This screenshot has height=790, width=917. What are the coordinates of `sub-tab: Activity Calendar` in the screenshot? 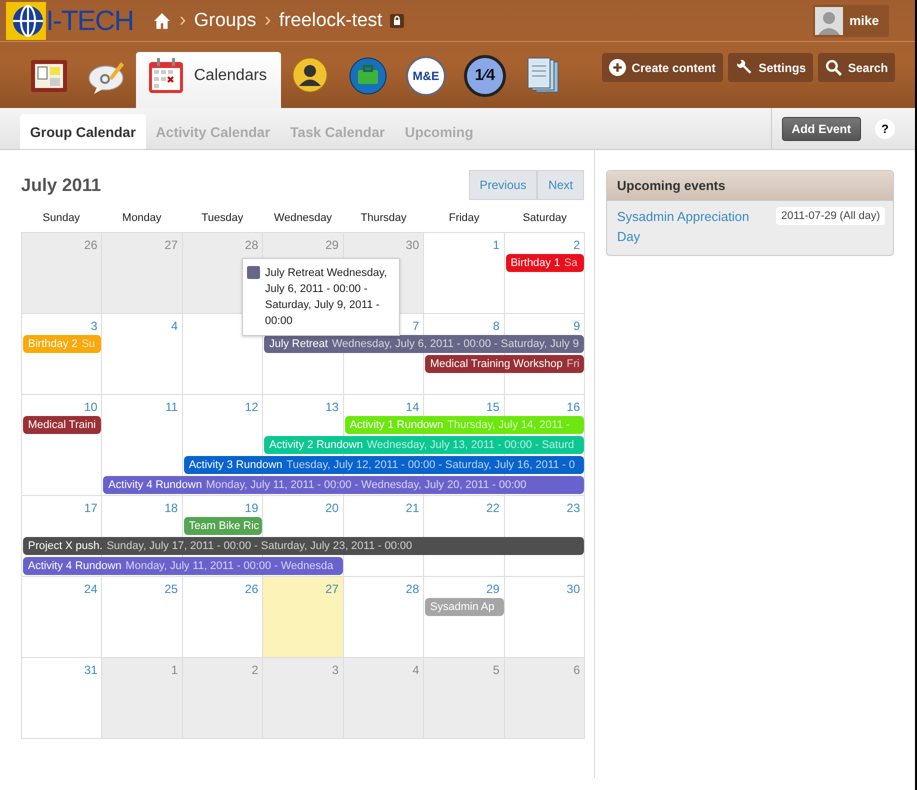 It's located at (213, 131).